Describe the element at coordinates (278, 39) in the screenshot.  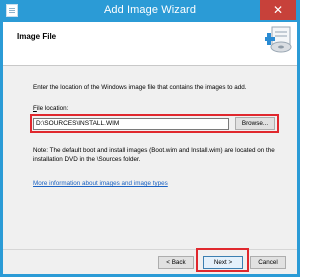
I see `add-image-icon` at that location.